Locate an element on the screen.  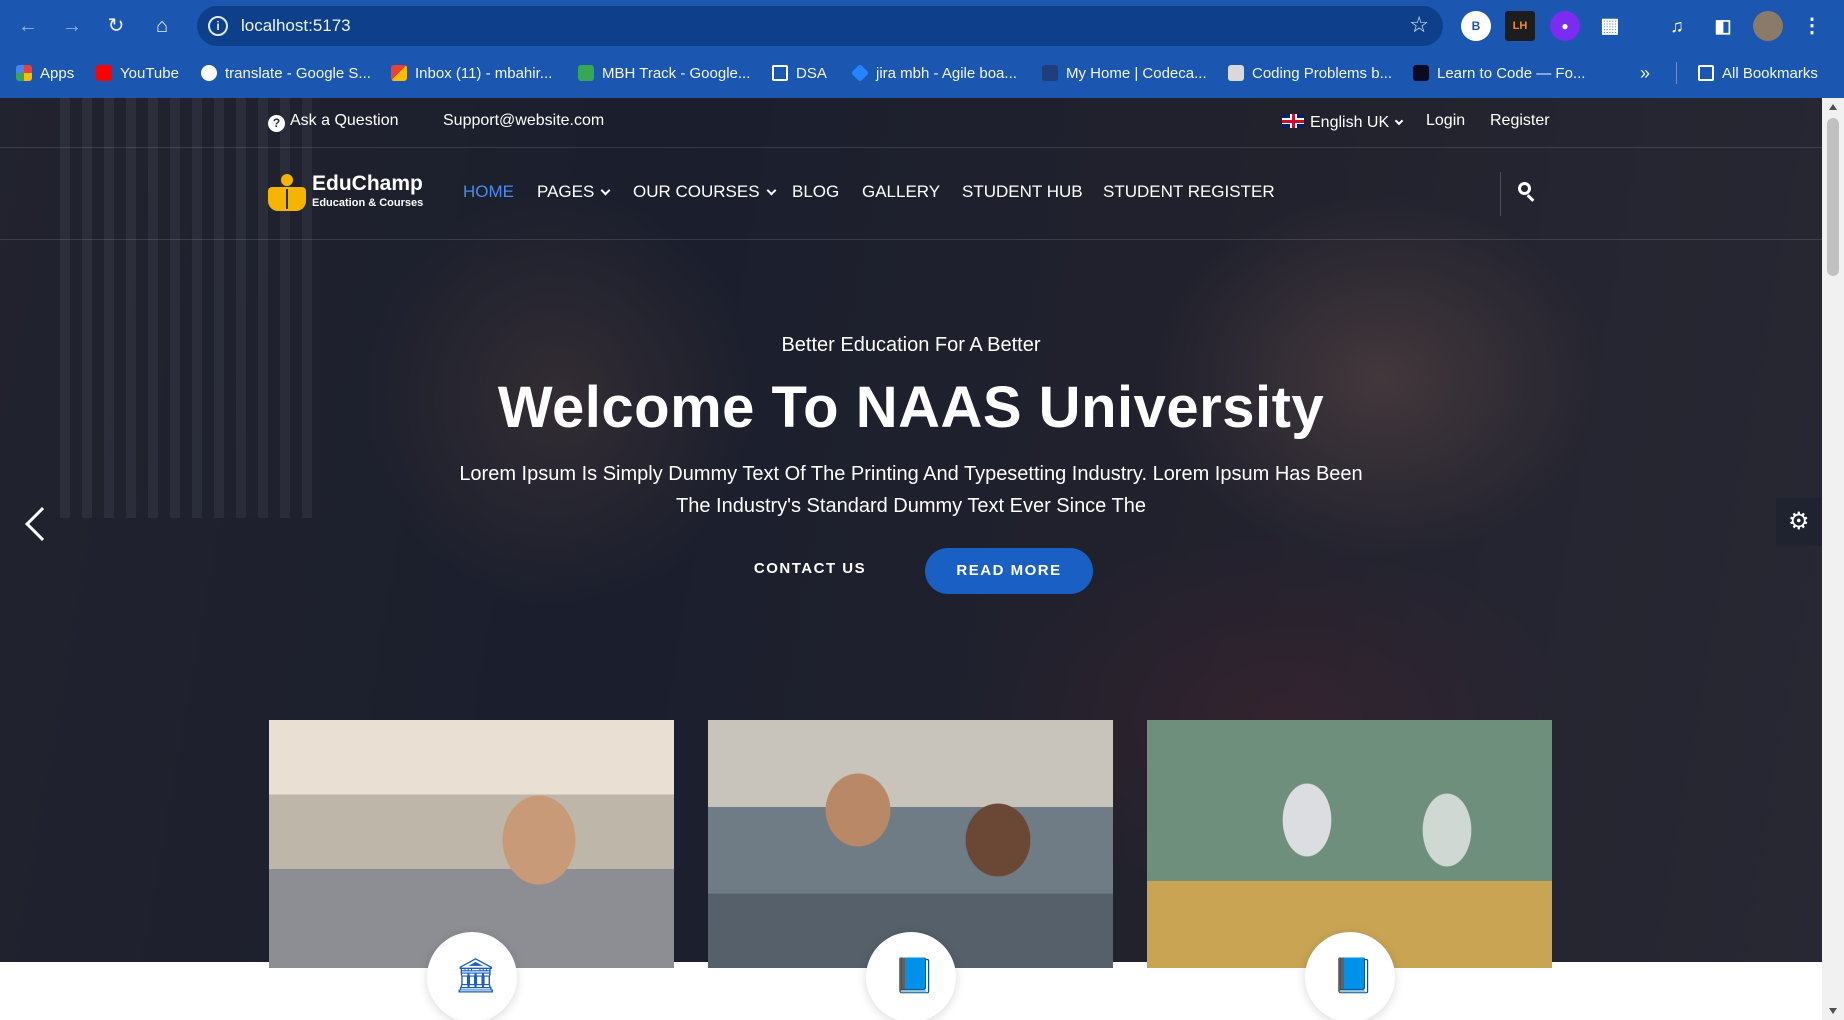
address-bar-url: localhost:5173 is located at coordinates (296, 26).